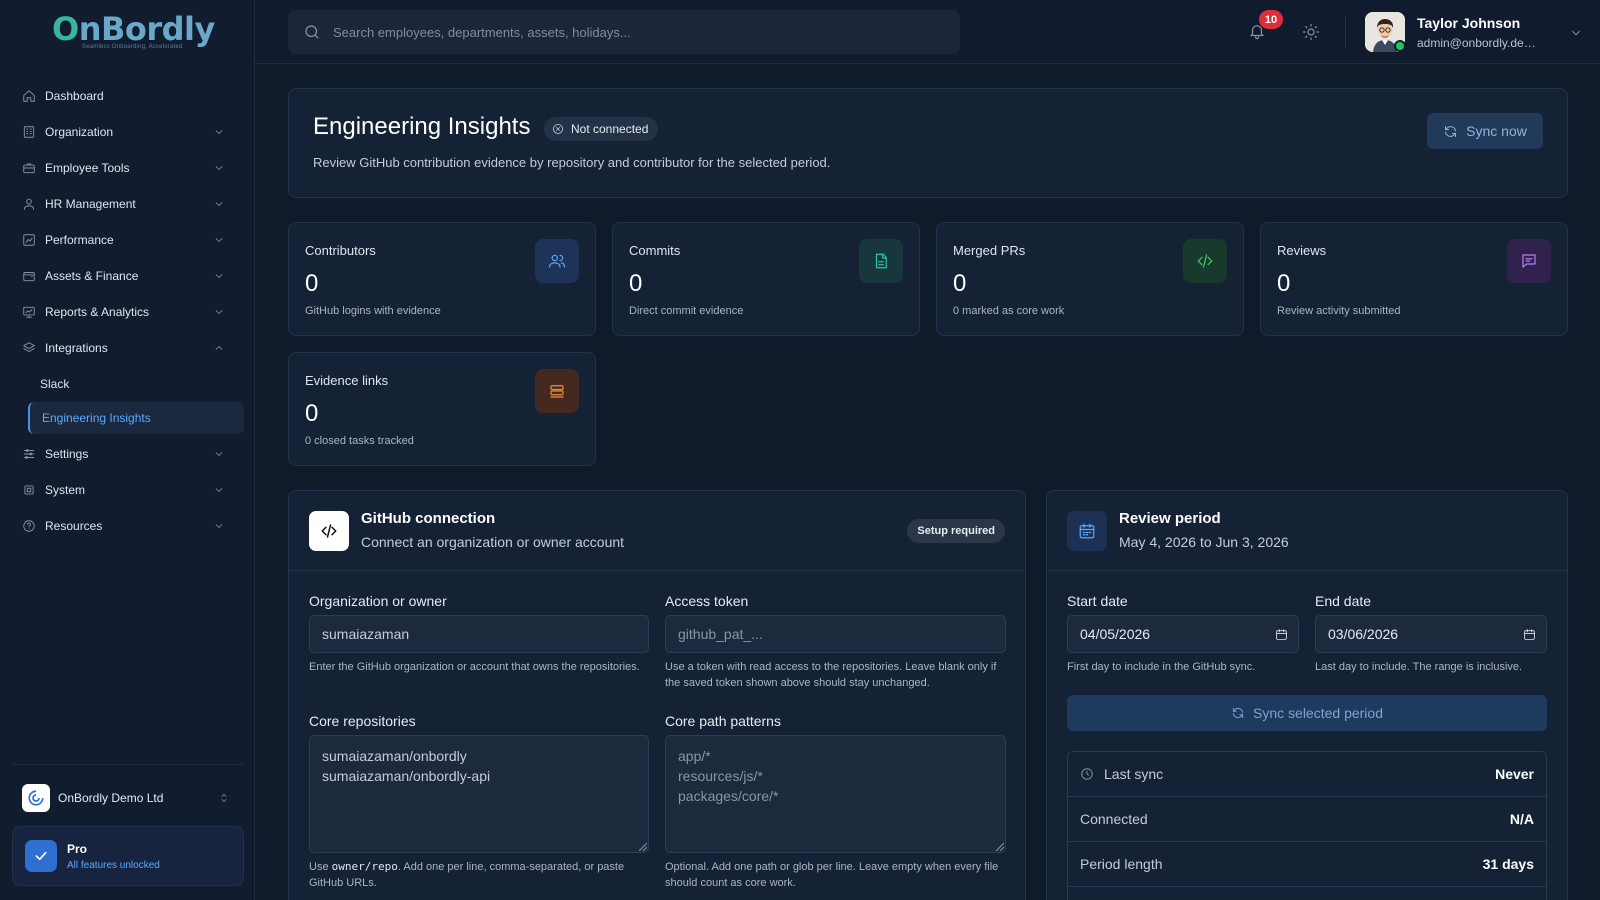 Image resolution: width=1600 pixels, height=900 pixels. I want to click on sidebar-item-label: Resources, so click(74, 526).